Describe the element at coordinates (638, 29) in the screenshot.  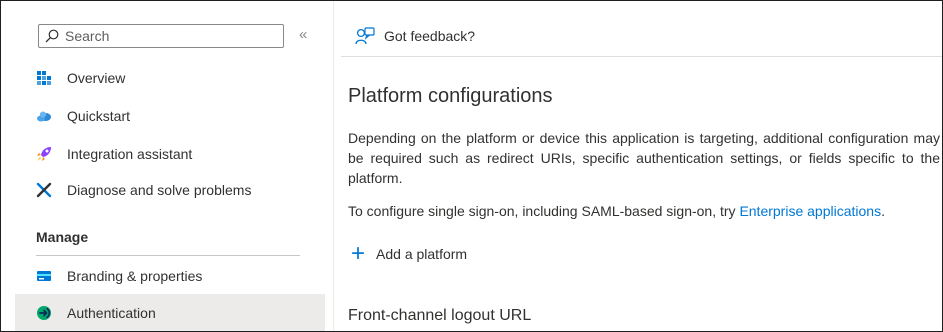
I see `command-bar: Got feedback?` at that location.